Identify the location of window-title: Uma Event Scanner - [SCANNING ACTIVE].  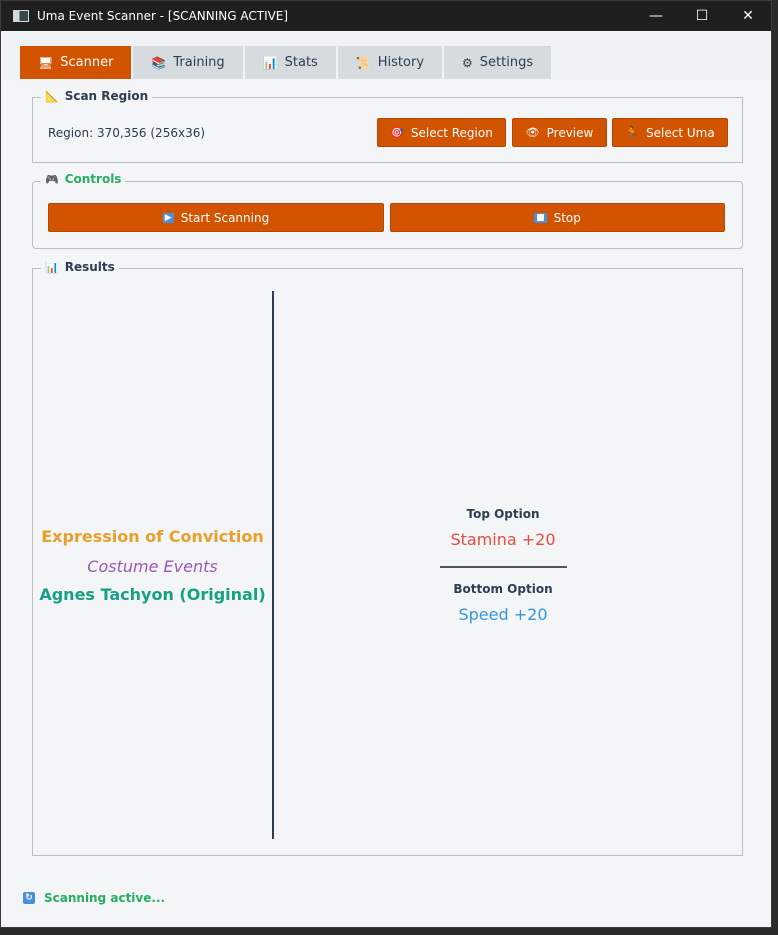
(163, 16).